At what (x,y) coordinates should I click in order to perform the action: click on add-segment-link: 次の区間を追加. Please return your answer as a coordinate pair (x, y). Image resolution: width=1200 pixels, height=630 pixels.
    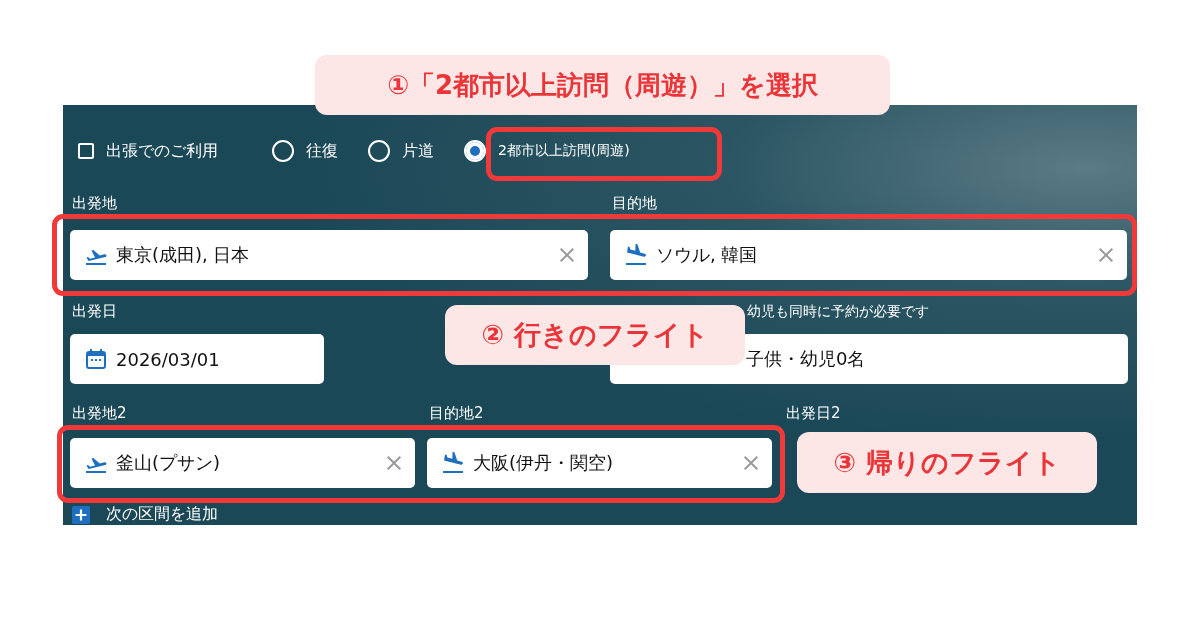
    Looking at the image, I should click on (162, 514).